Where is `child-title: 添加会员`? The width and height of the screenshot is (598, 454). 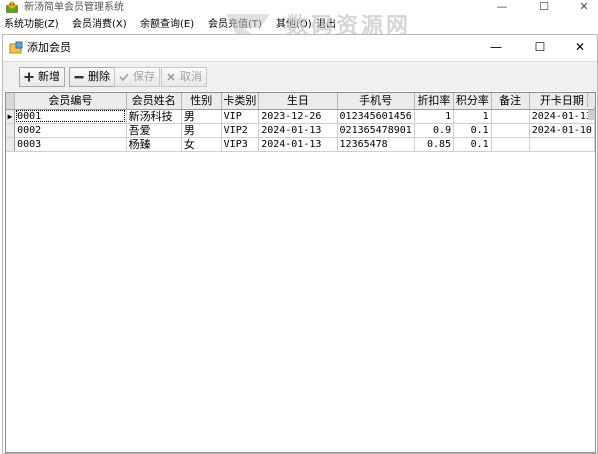
child-title: 添加会员 is located at coordinates (49, 47).